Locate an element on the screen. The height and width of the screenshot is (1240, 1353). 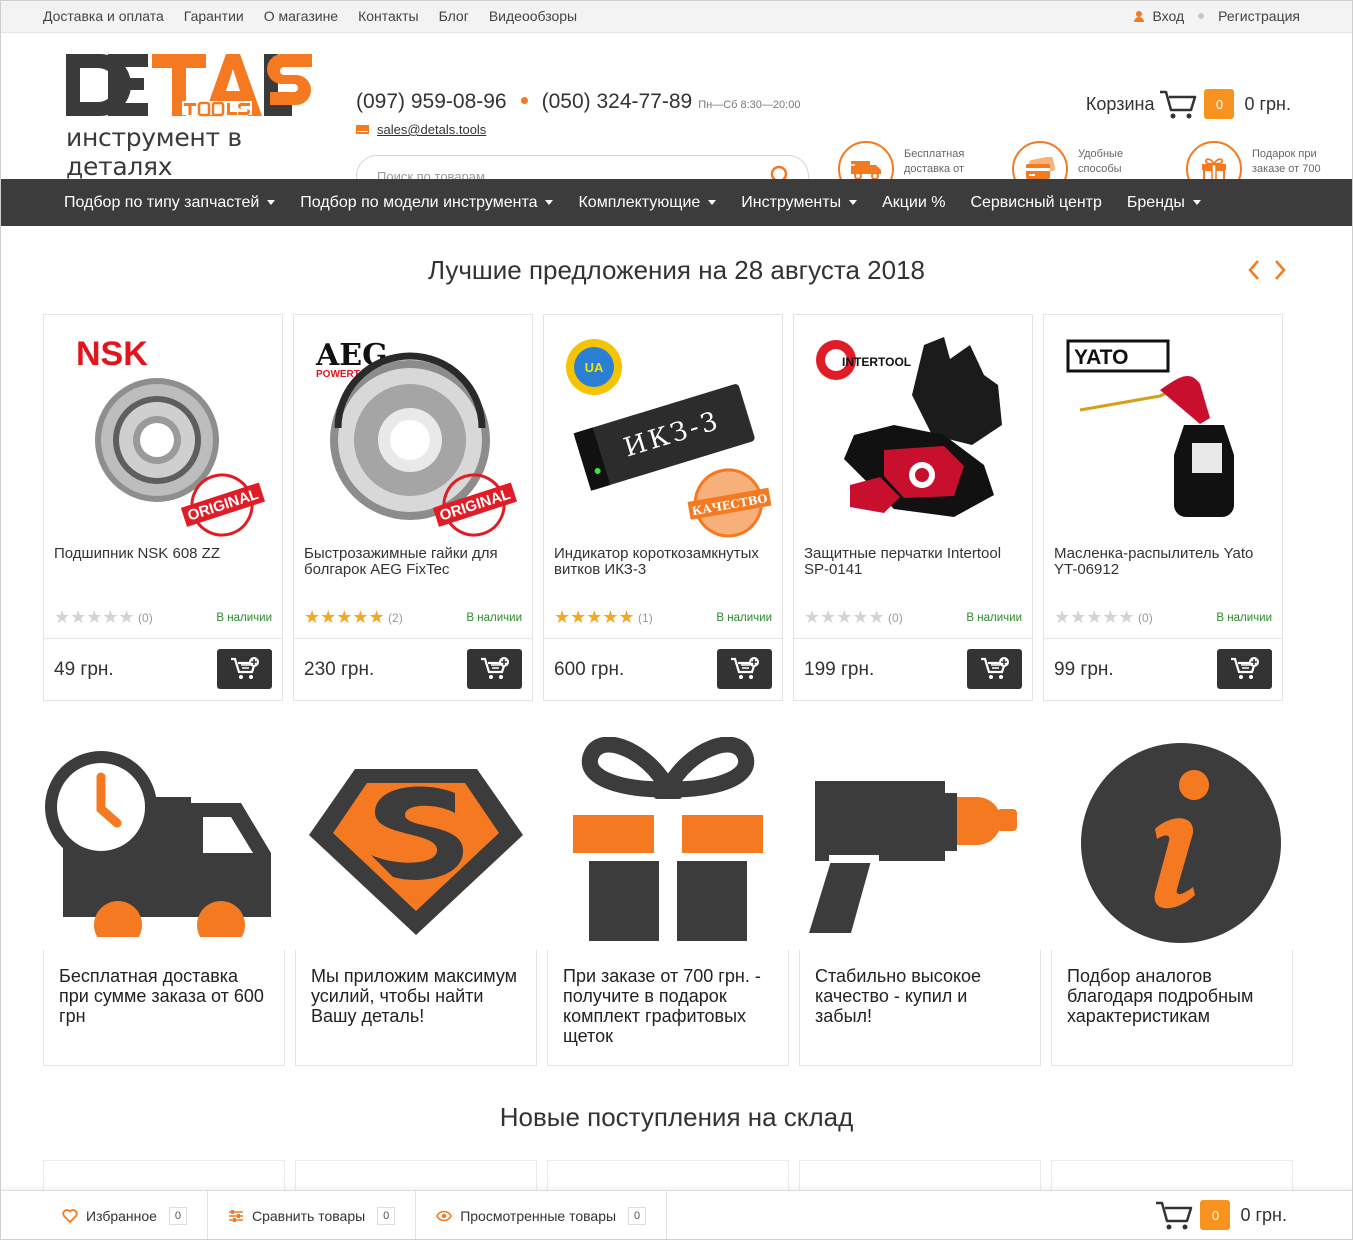
card-footer: 99 грн. is located at coordinates (1163, 669).